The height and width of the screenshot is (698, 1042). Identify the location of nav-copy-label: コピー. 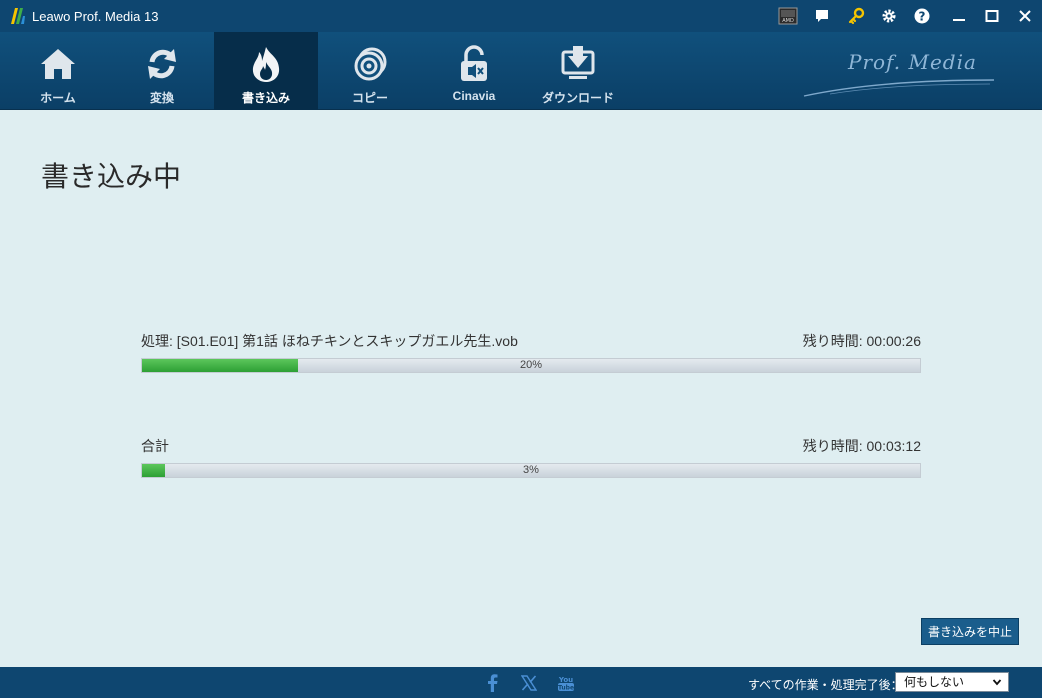
(369, 98).